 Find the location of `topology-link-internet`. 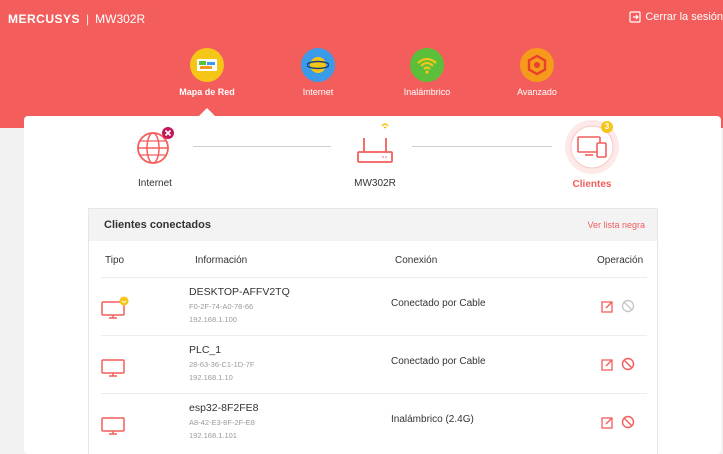

topology-link-internet is located at coordinates (262, 146).